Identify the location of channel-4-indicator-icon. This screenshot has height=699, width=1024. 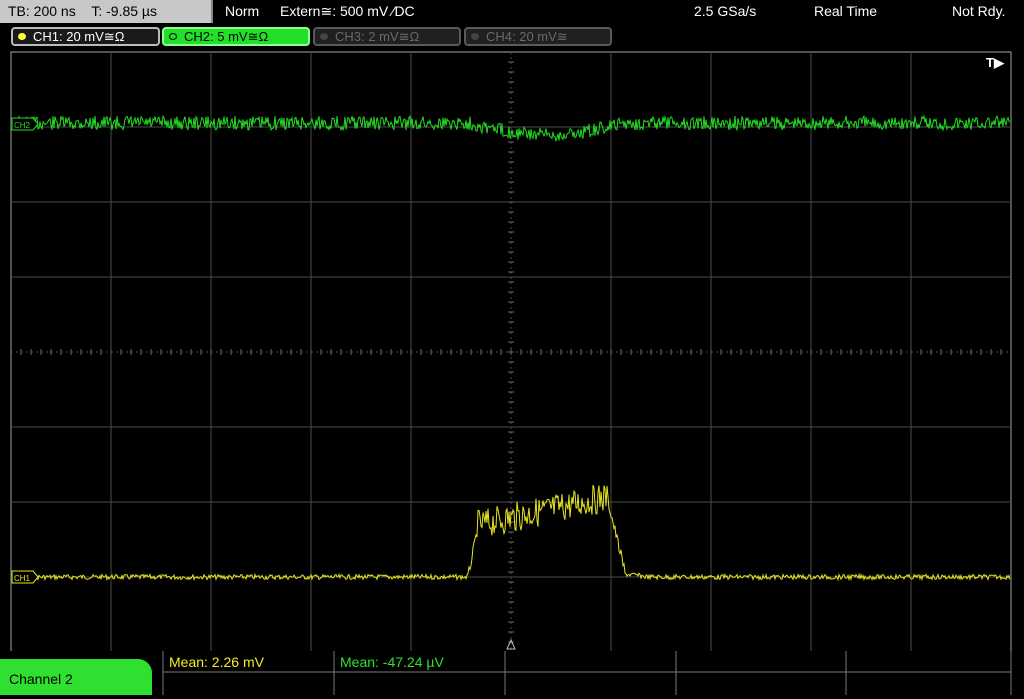
(475, 36).